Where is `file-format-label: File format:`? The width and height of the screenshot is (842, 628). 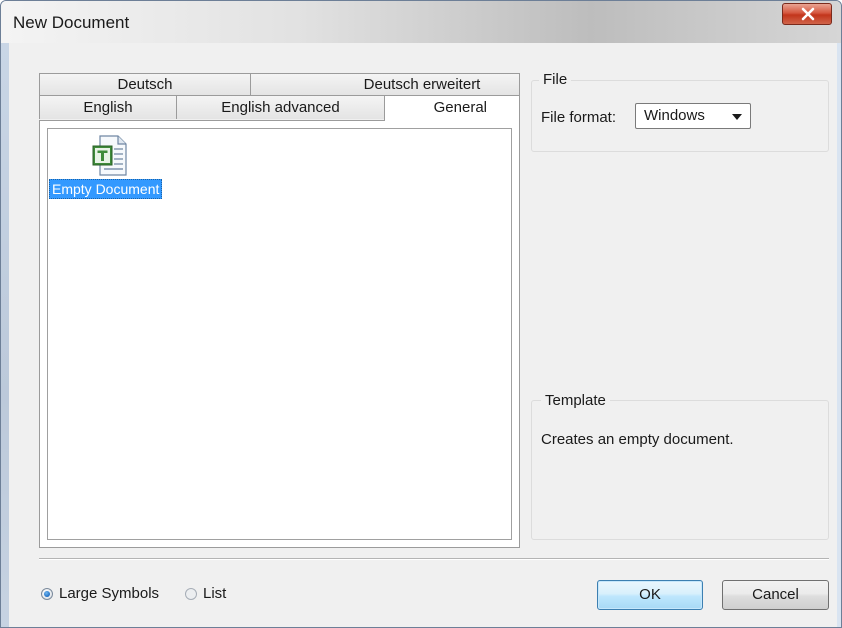 file-format-label: File format: is located at coordinates (579, 117).